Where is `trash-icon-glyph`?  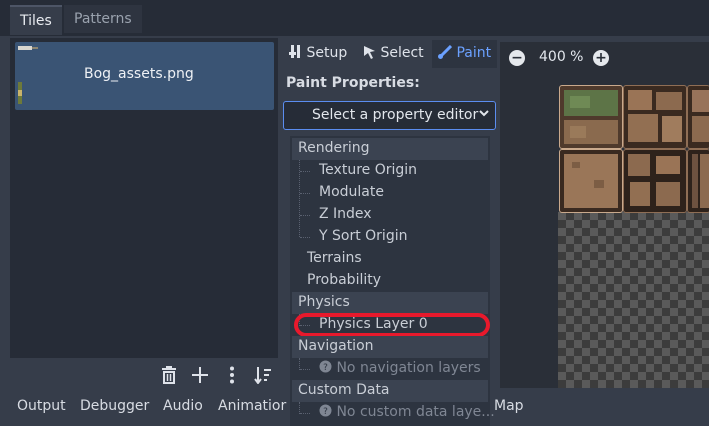 trash-icon-glyph is located at coordinates (169, 375).